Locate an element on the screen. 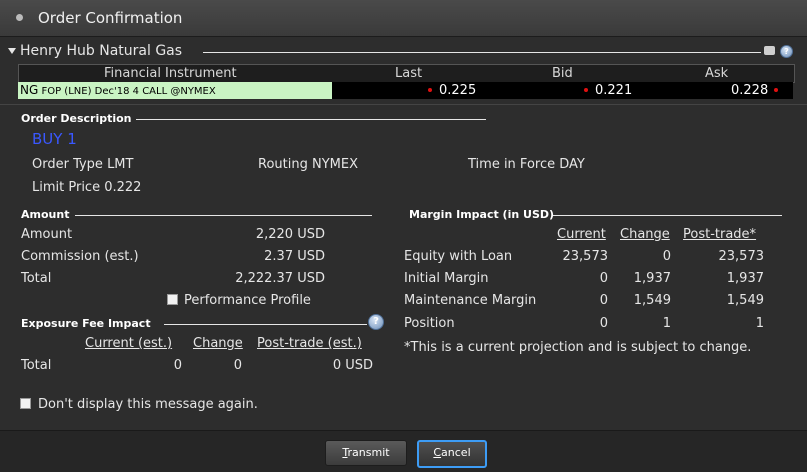 The image size is (807, 472). margin-row-change: 0 is located at coordinates (666, 256).